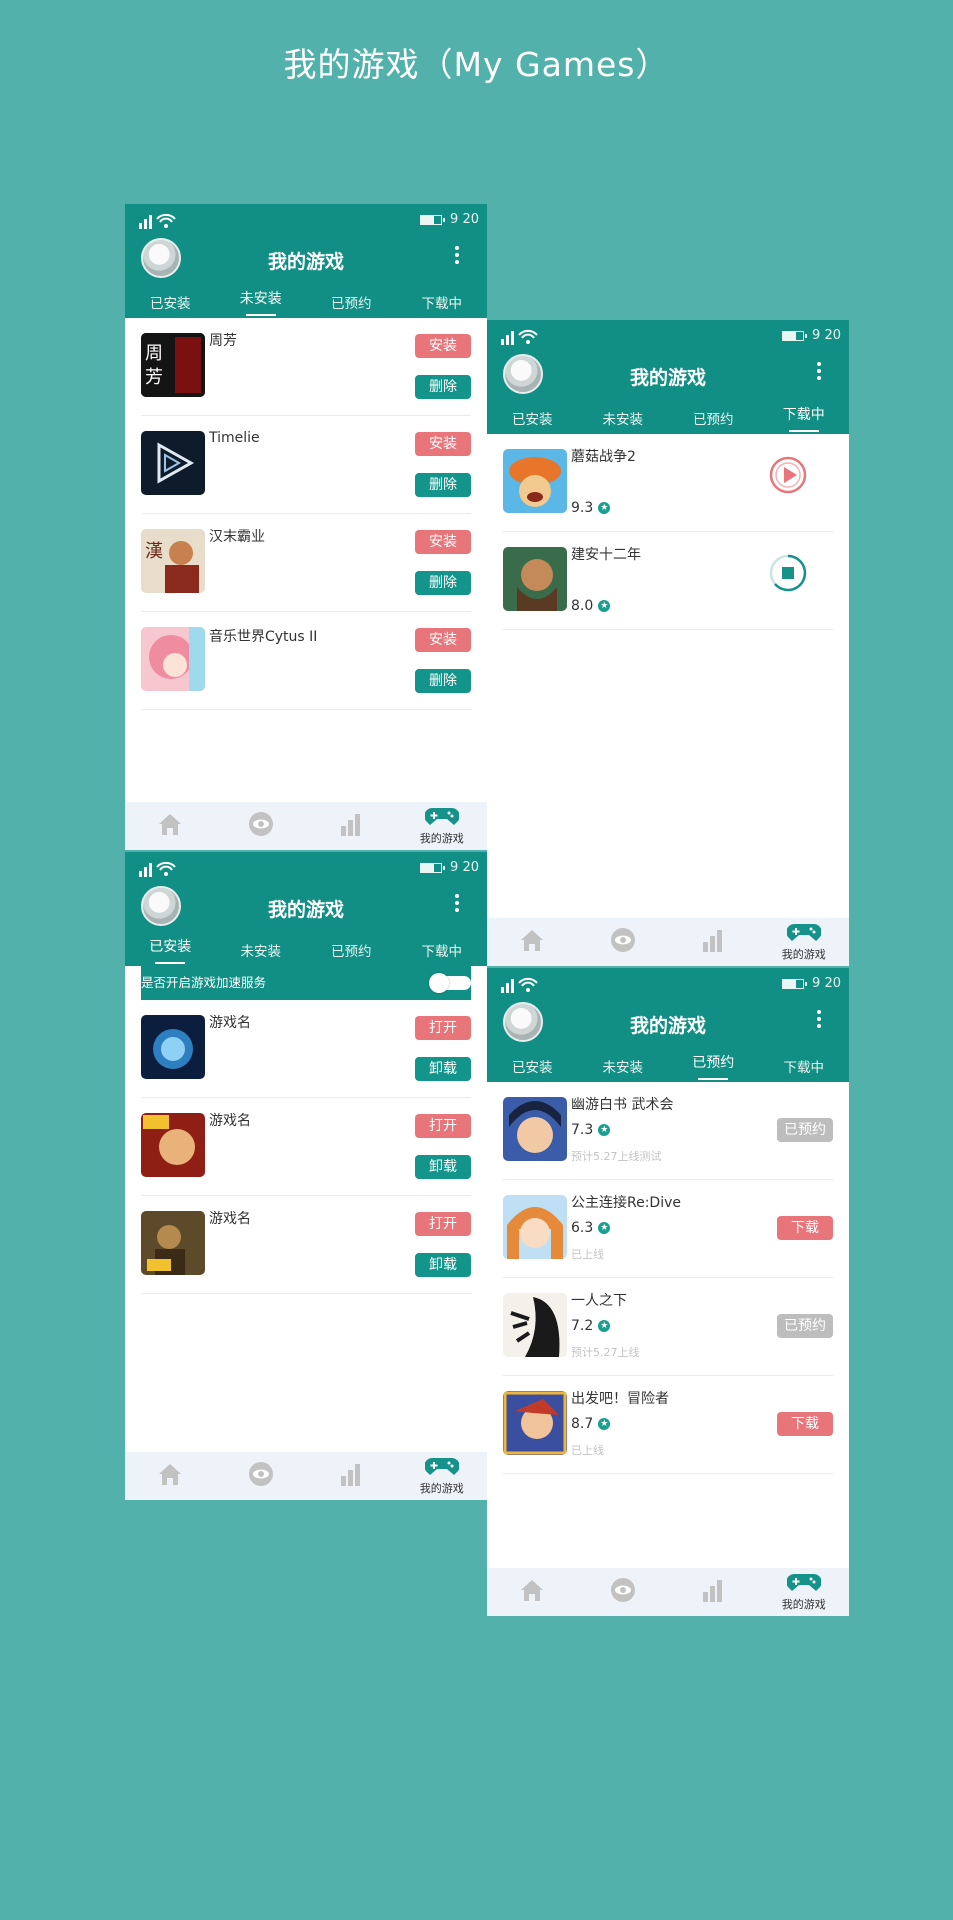  I want to click on game-list: 游戏名 打开 卸载 游戏名 打开 卸载 游戏名 打开 卸载, so click(306, 1147).